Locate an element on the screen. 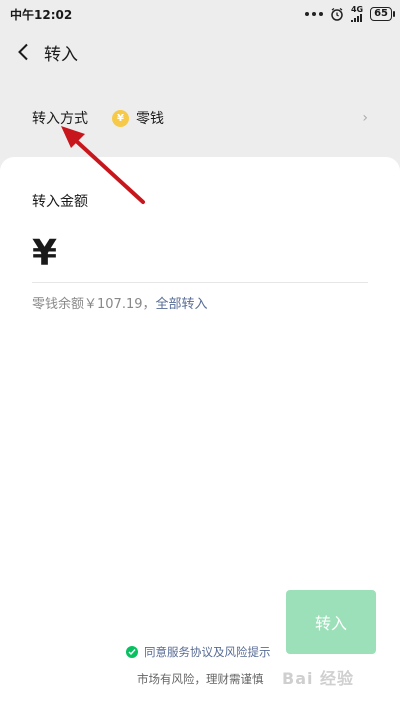 The image size is (400, 717). network-indicator: 4G is located at coordinates (357, 14).